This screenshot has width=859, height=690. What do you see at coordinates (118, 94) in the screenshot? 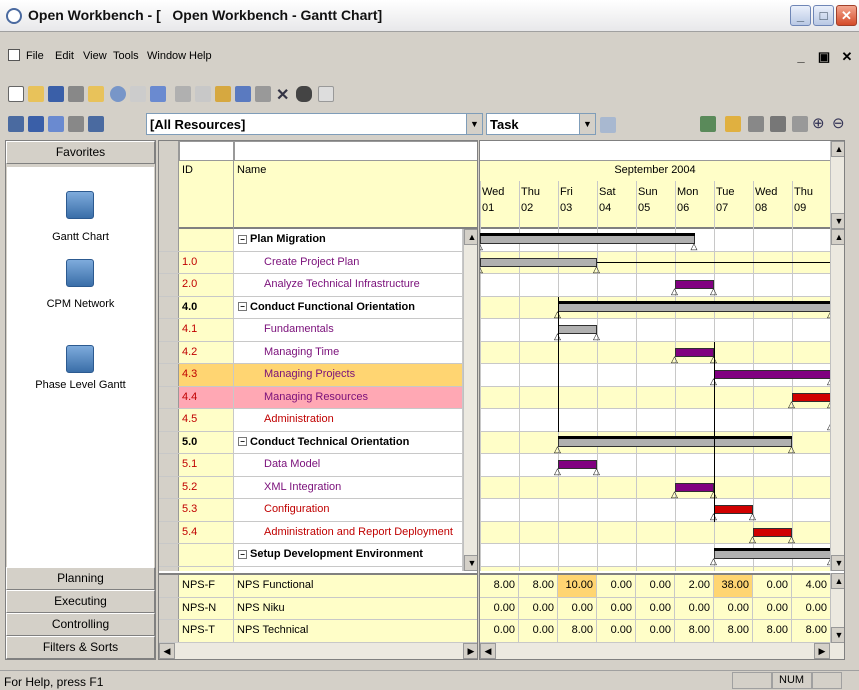
I see `preview-icon` at bounding box center [118, 94].